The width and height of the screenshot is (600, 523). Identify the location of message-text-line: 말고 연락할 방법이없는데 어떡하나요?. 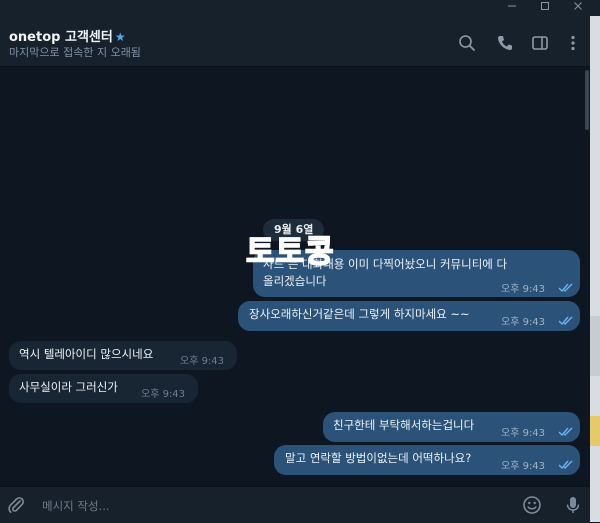
(378, 458).